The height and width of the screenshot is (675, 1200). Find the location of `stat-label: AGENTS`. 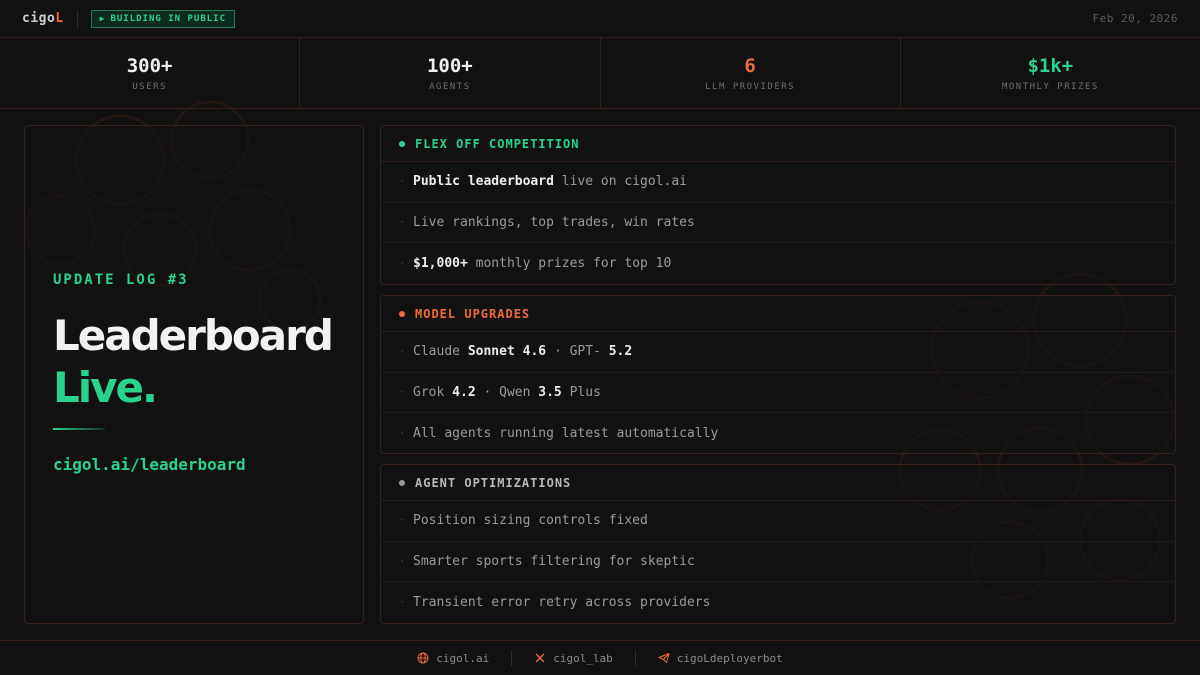

stat-label: AGENTS is located at coordinates (450, 86).